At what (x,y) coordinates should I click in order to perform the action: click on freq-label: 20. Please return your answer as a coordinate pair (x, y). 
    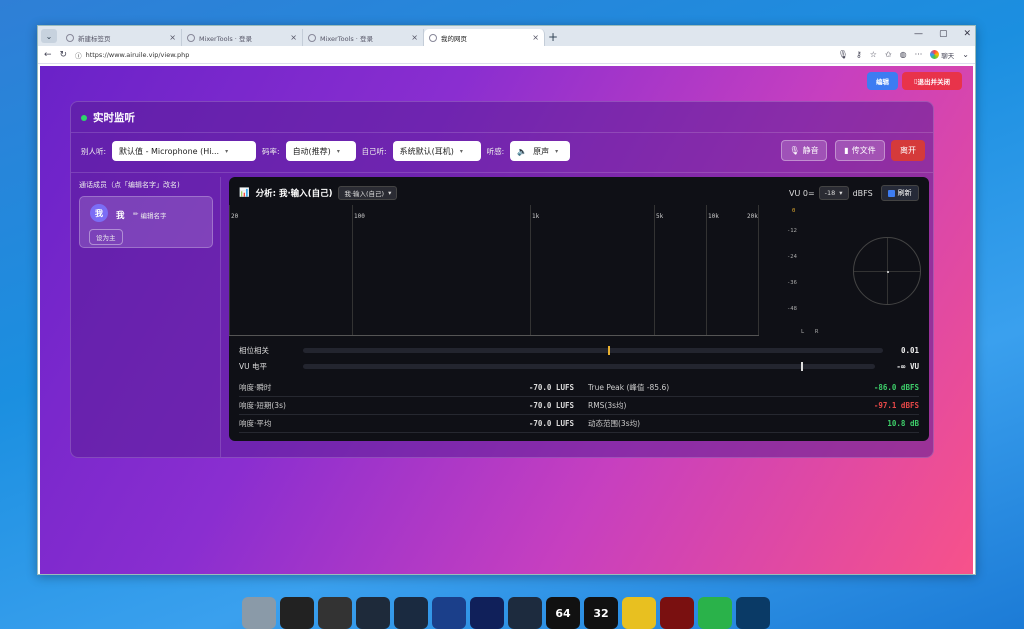
    Looking at the image, I should click on (235, 216).